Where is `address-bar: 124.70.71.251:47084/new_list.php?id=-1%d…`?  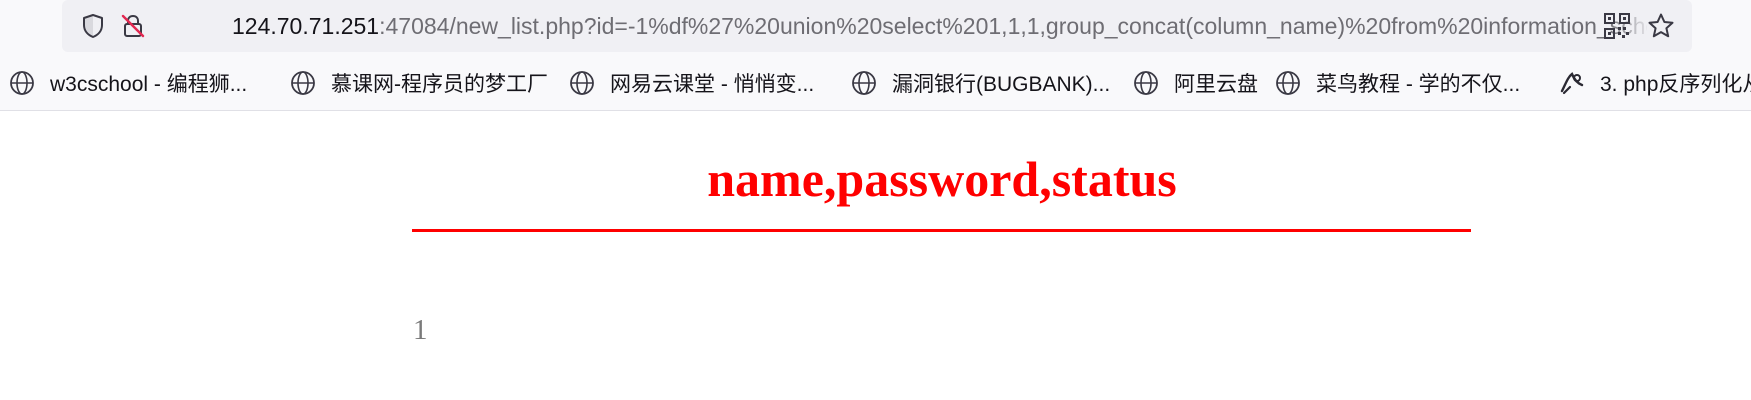
address-bar: 124.70.71.251:47084/new_list.php?id=-1%d… is located at coordinates (877, 26).